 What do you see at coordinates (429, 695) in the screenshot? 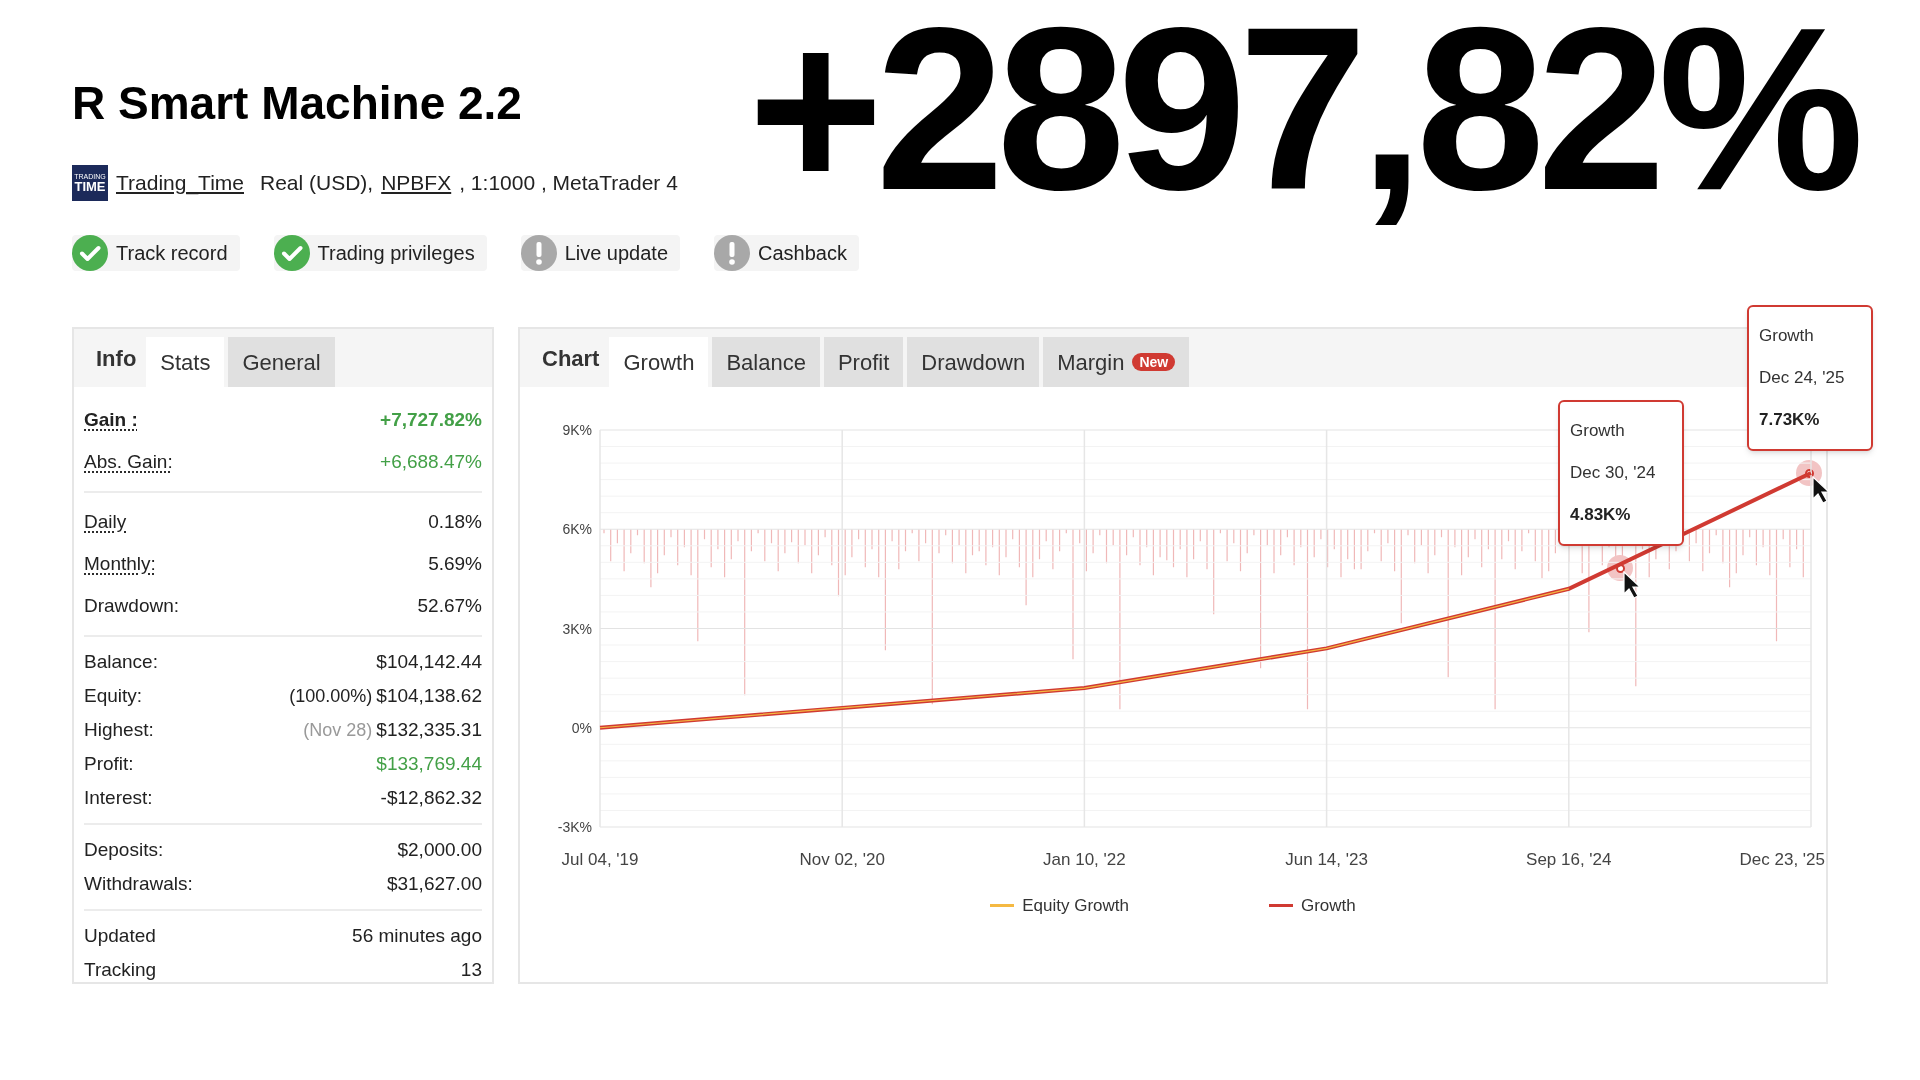
I see `stat-value: $104,138.62` at bounding box center [429, 695].